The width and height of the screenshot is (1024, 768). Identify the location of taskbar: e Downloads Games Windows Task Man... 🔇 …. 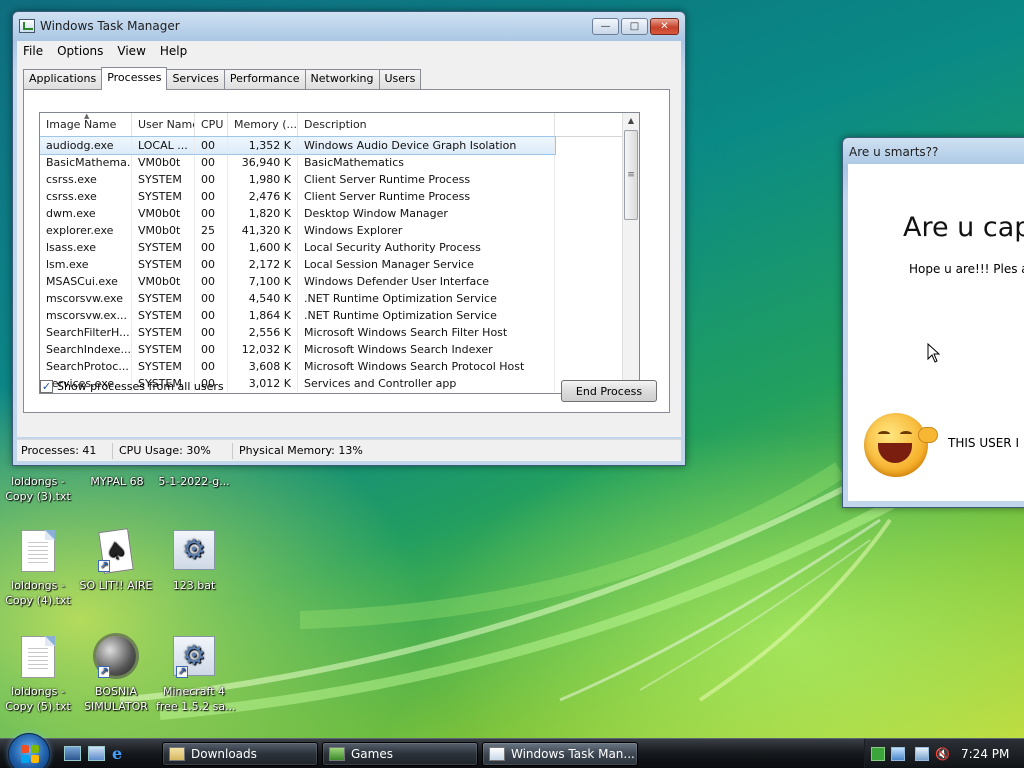
(512, 750).